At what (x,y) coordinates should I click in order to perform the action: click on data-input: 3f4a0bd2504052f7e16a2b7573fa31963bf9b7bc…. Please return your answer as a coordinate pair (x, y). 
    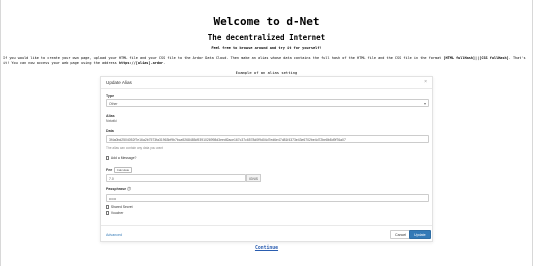
    Looking at the image, I should click on (267, 139).